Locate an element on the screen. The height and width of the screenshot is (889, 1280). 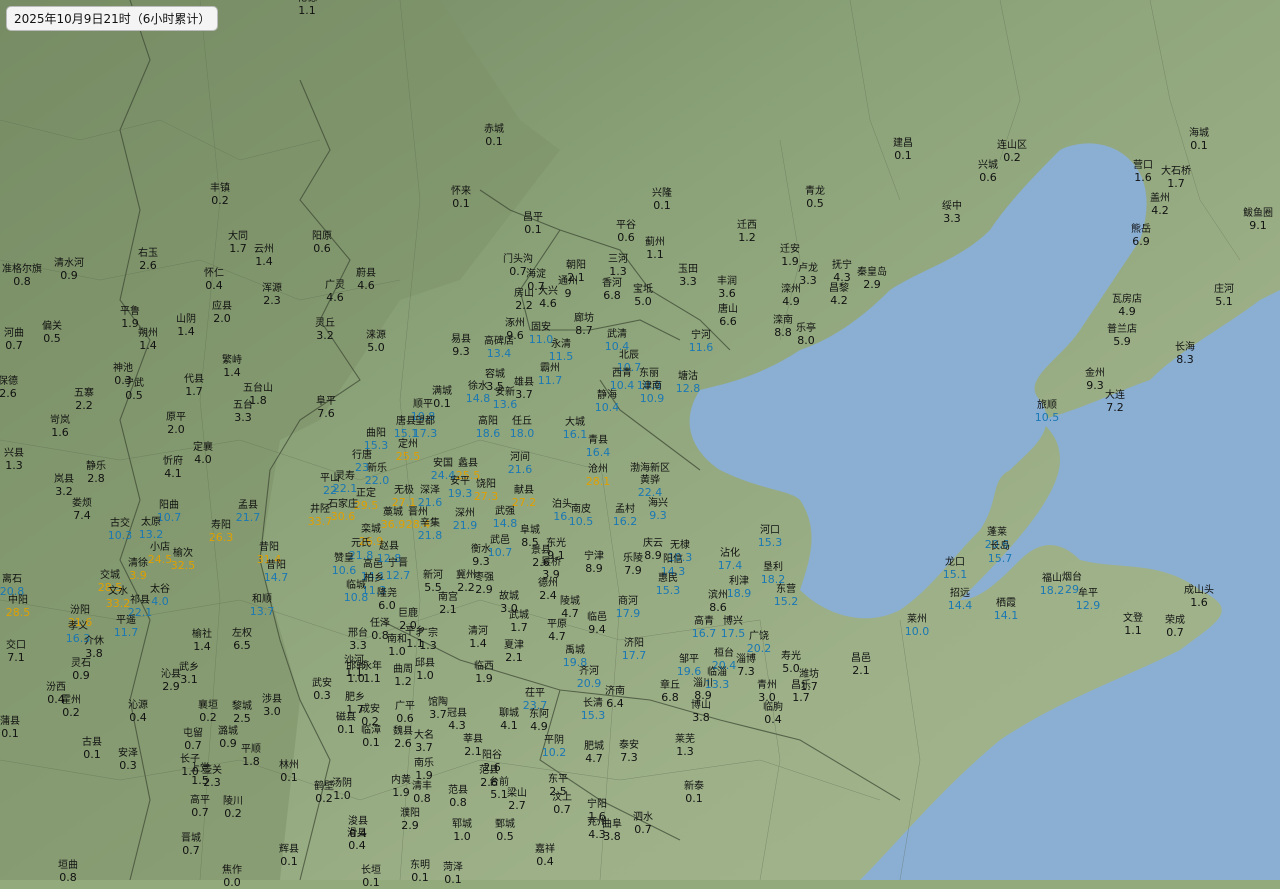
station-marker: 沙河 1.1 is located at coordinates (354, 667).